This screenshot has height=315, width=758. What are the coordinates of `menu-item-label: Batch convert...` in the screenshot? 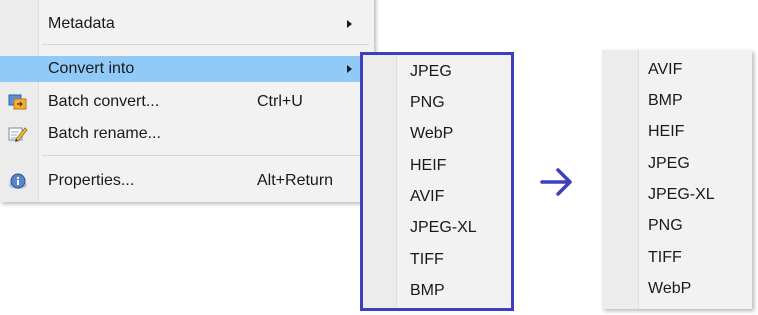 It's located at (104, 101).